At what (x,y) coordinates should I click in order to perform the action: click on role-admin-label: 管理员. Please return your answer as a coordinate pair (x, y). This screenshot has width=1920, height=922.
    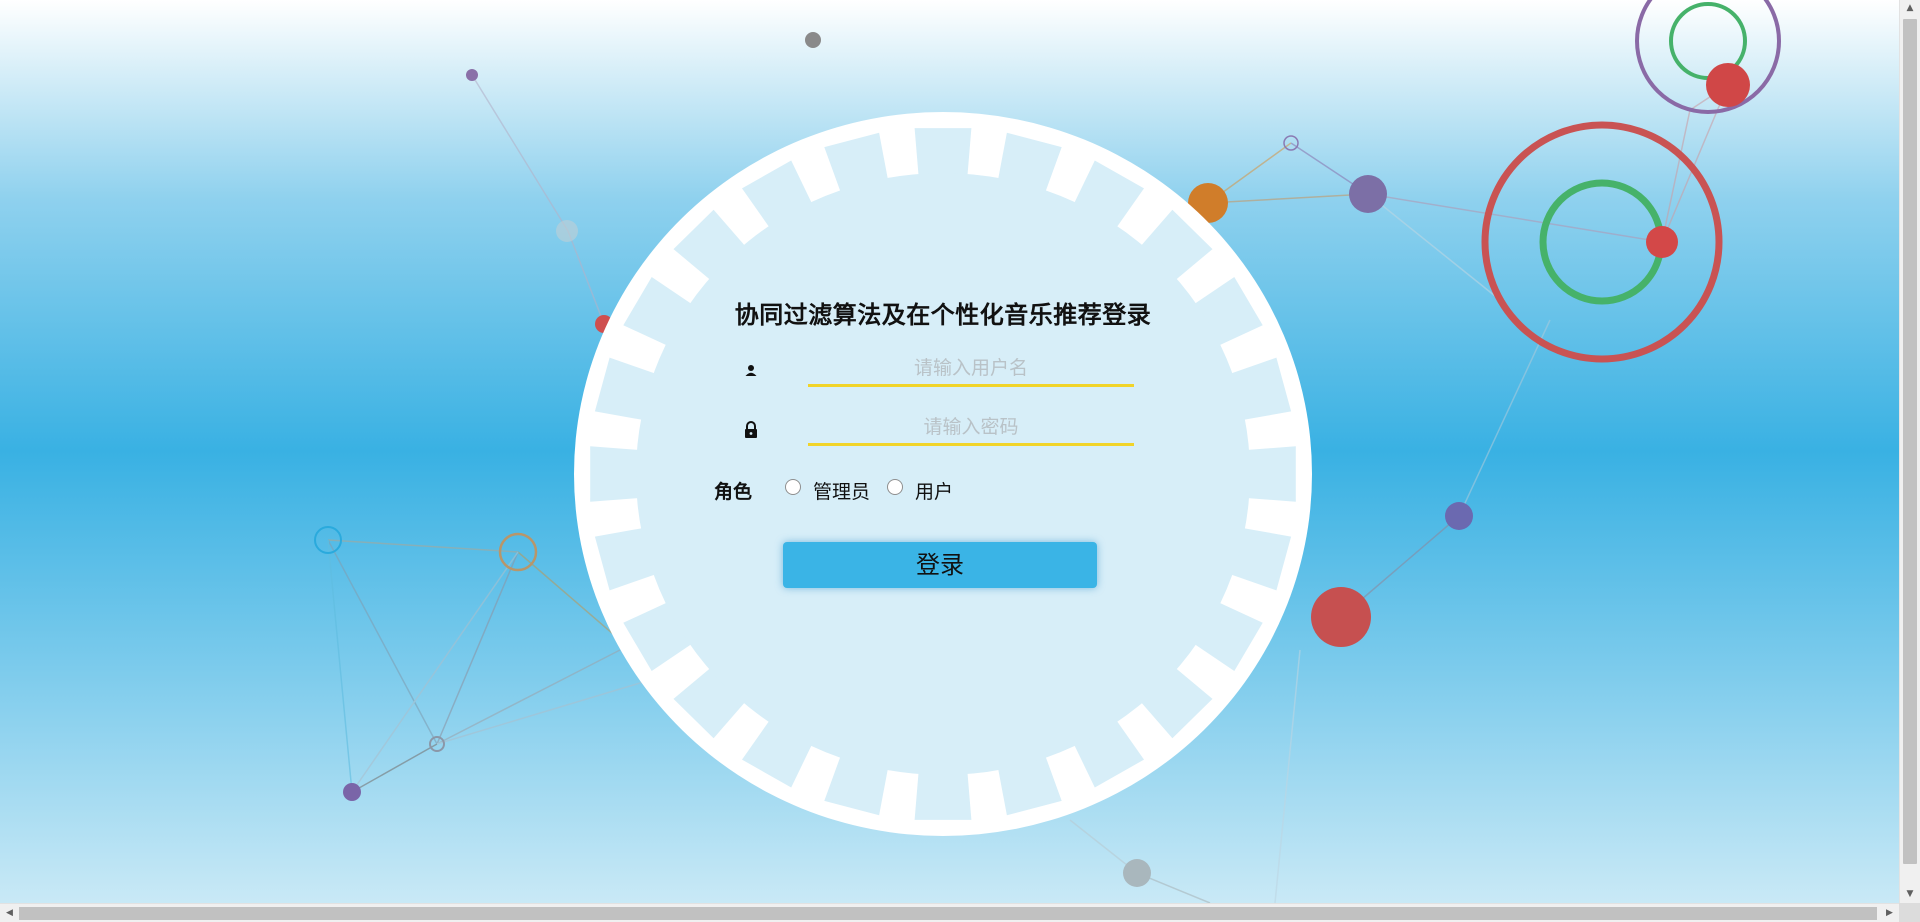
    Looking at the image, I should click on (841, 490).